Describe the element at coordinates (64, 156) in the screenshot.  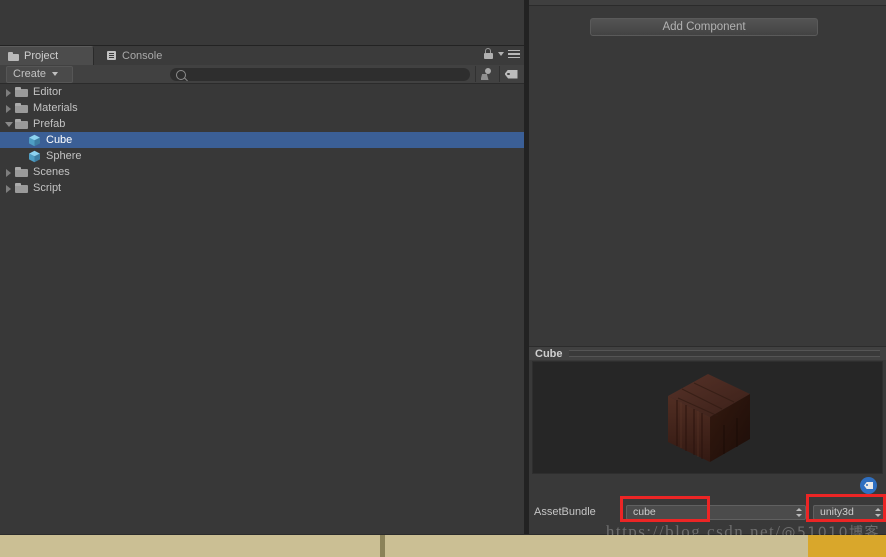
I see `tree-item-label: Sphere` at that location.